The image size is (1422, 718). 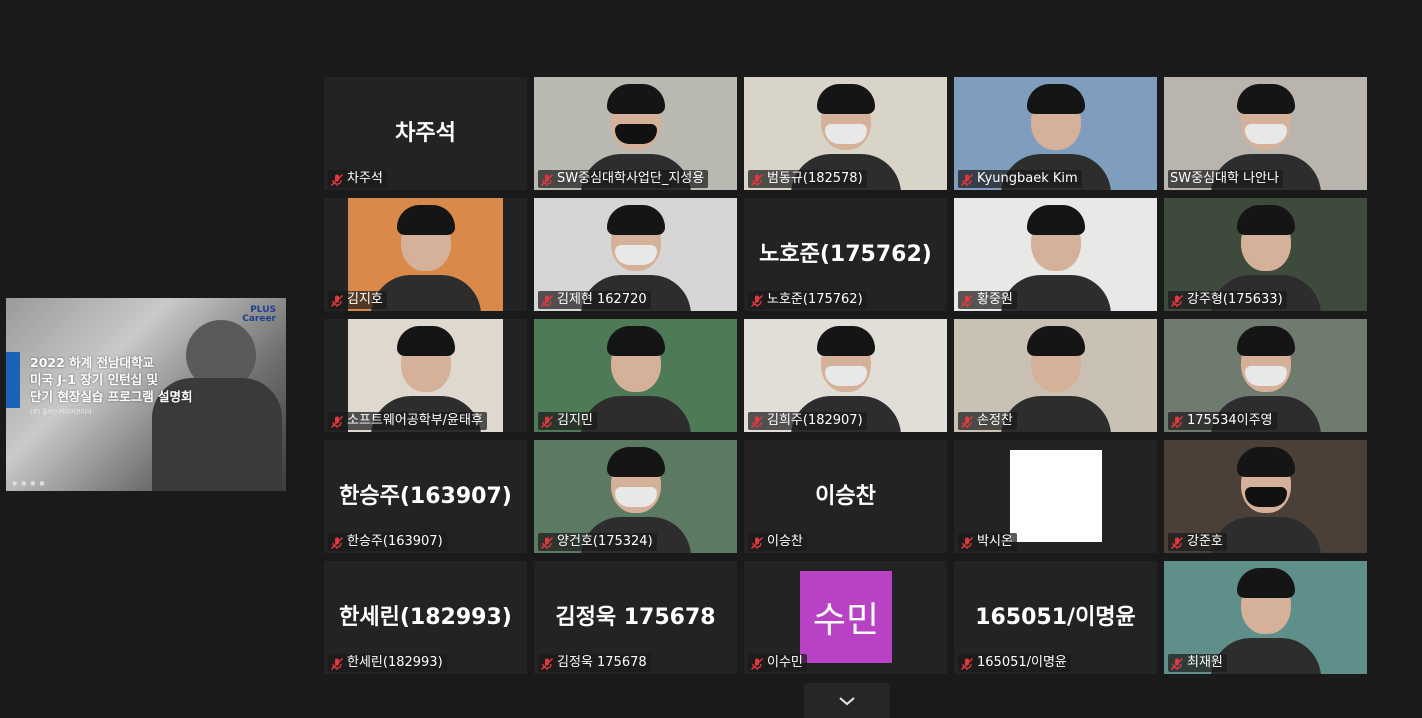 I want to click on participant-name-label: 강준호, so click(x=1197, y=542).